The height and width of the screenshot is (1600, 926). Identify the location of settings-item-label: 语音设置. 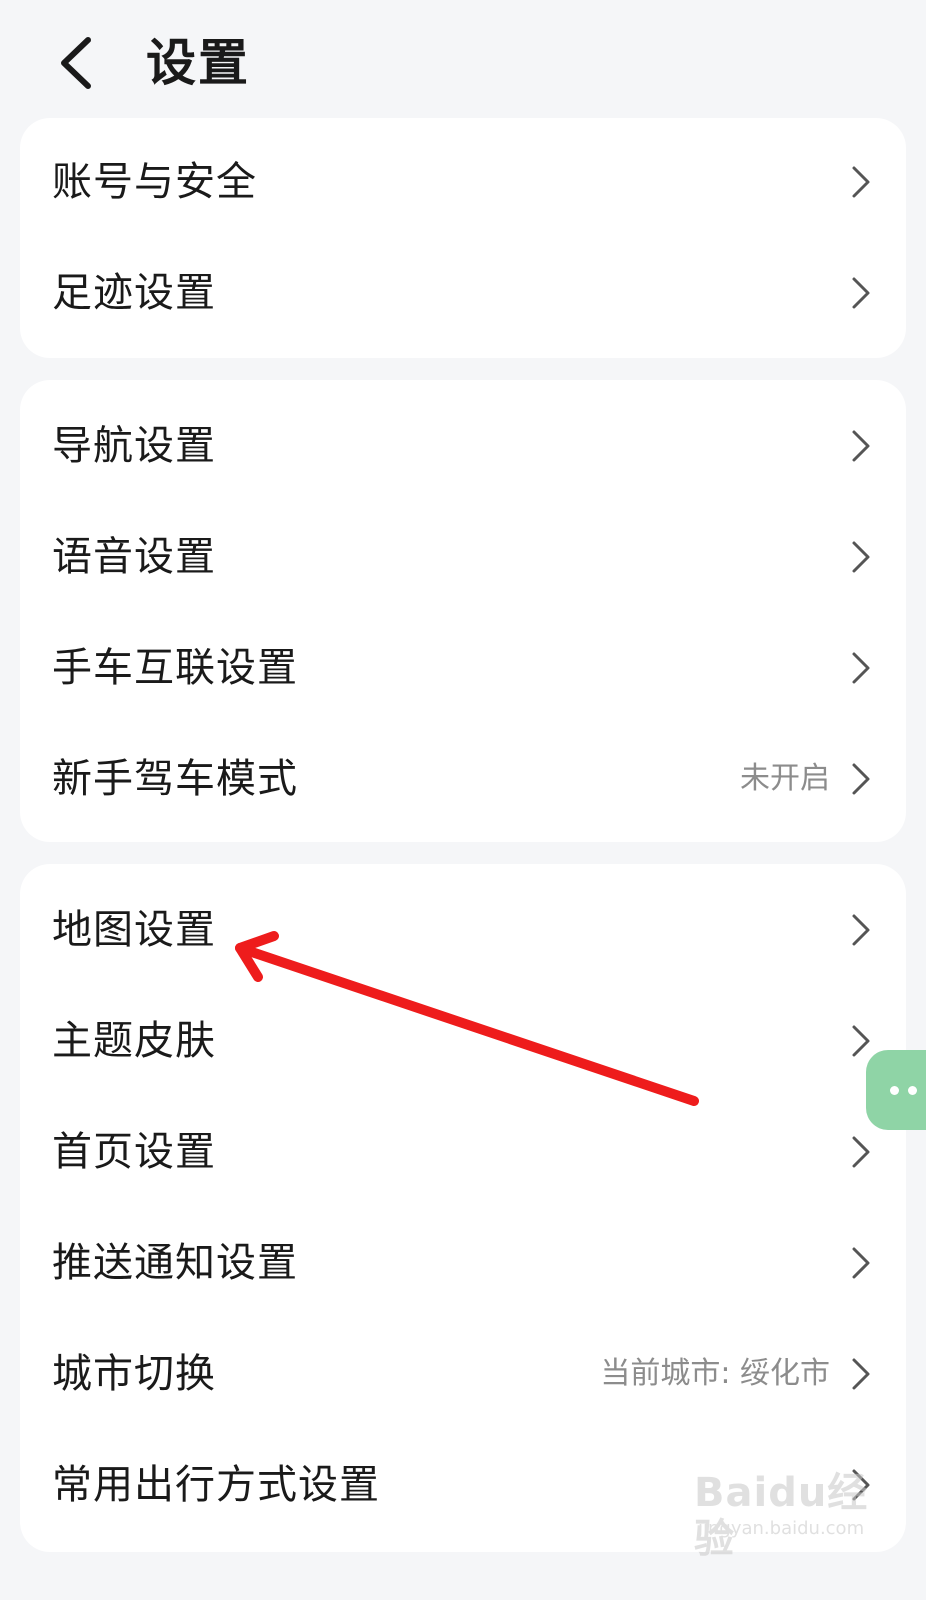
(134, 556).